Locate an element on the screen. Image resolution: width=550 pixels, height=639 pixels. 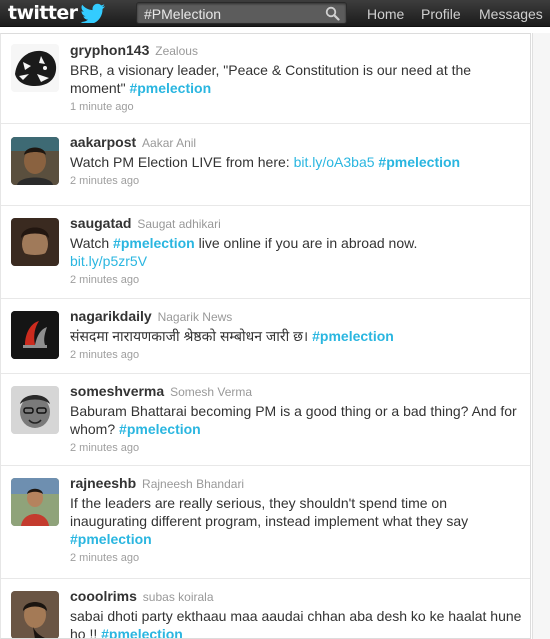
full-name: Aakar Anil is located at coordinates (169, 143).